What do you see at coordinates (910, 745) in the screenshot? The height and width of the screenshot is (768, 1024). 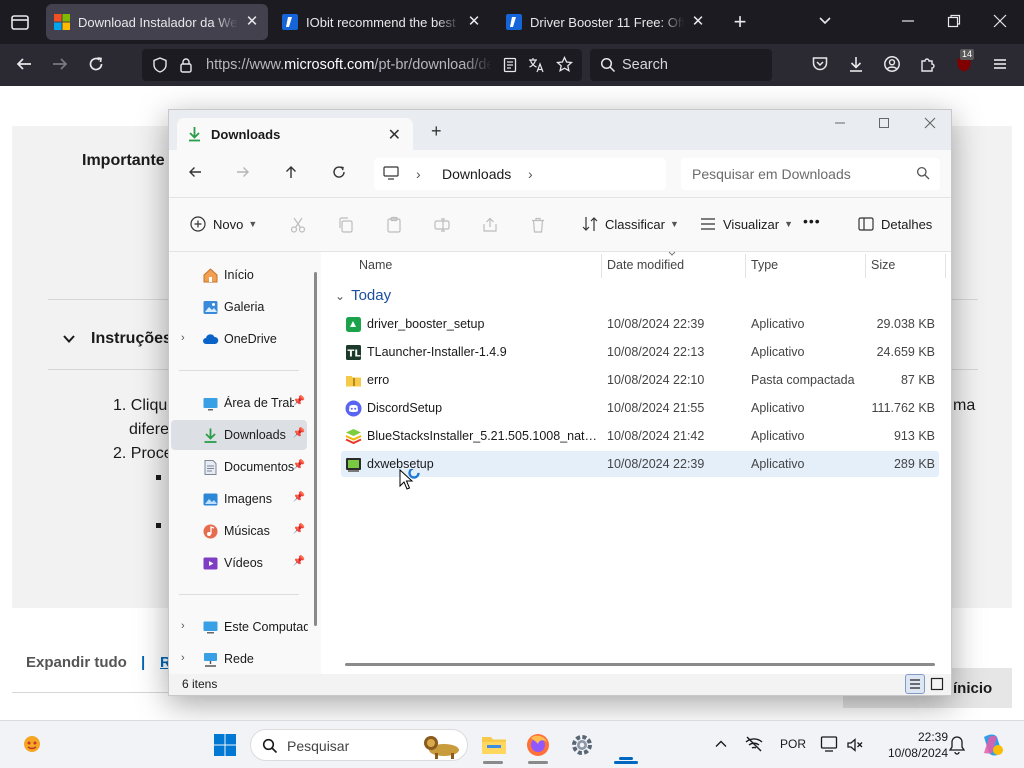 I see `system-clock: 22:39 10/08/2024` at bounding box center [910, 745].